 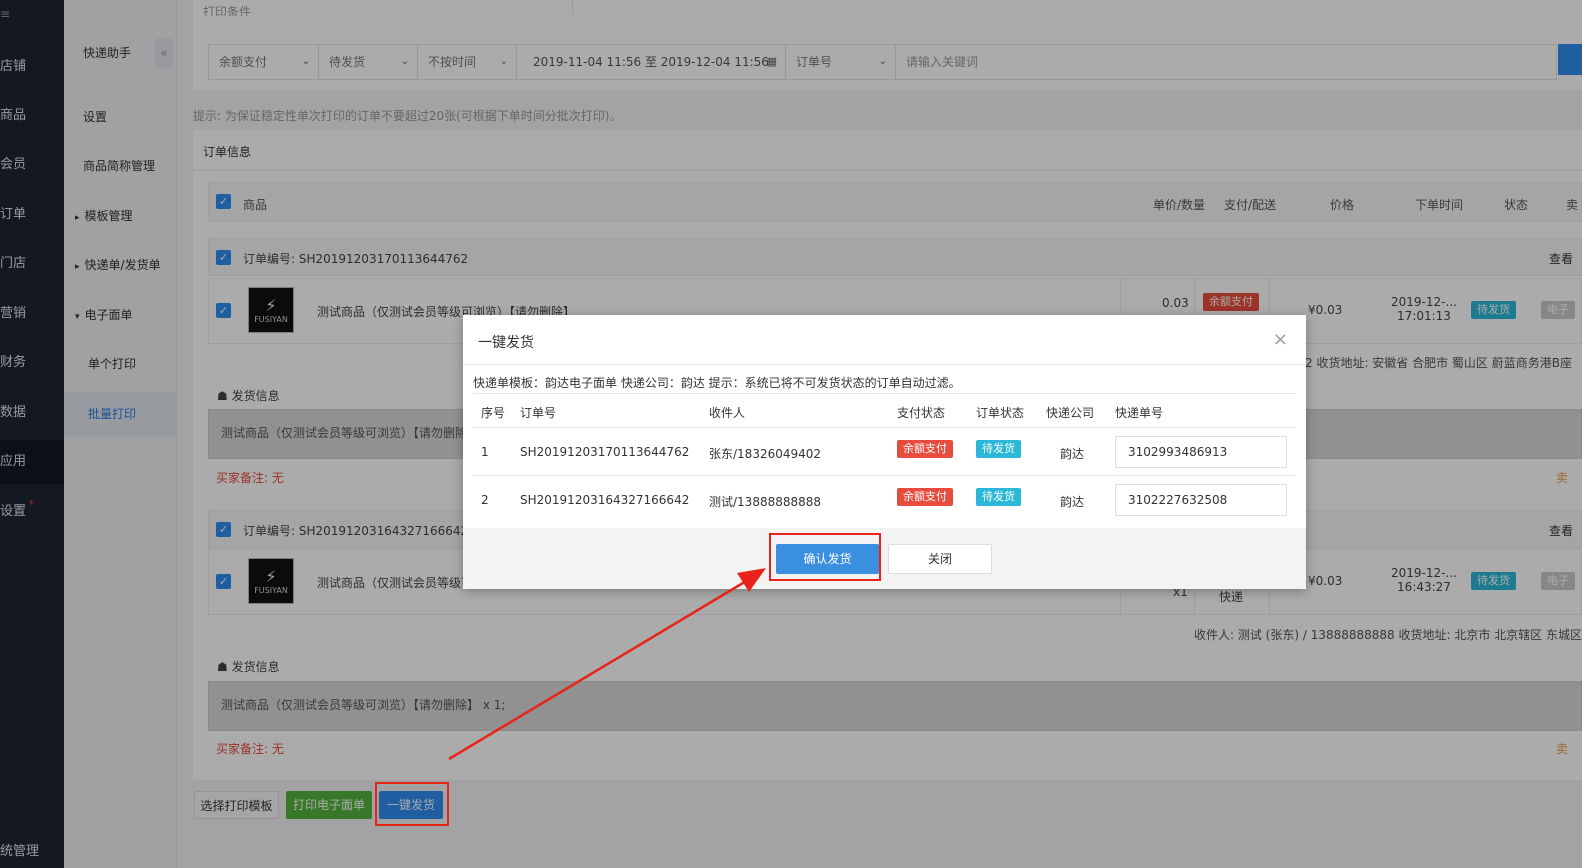 What do you see at coordinates (751, 580) in the screenshot?
I see `arrow-head-icon` at bounding box center [751, 580].